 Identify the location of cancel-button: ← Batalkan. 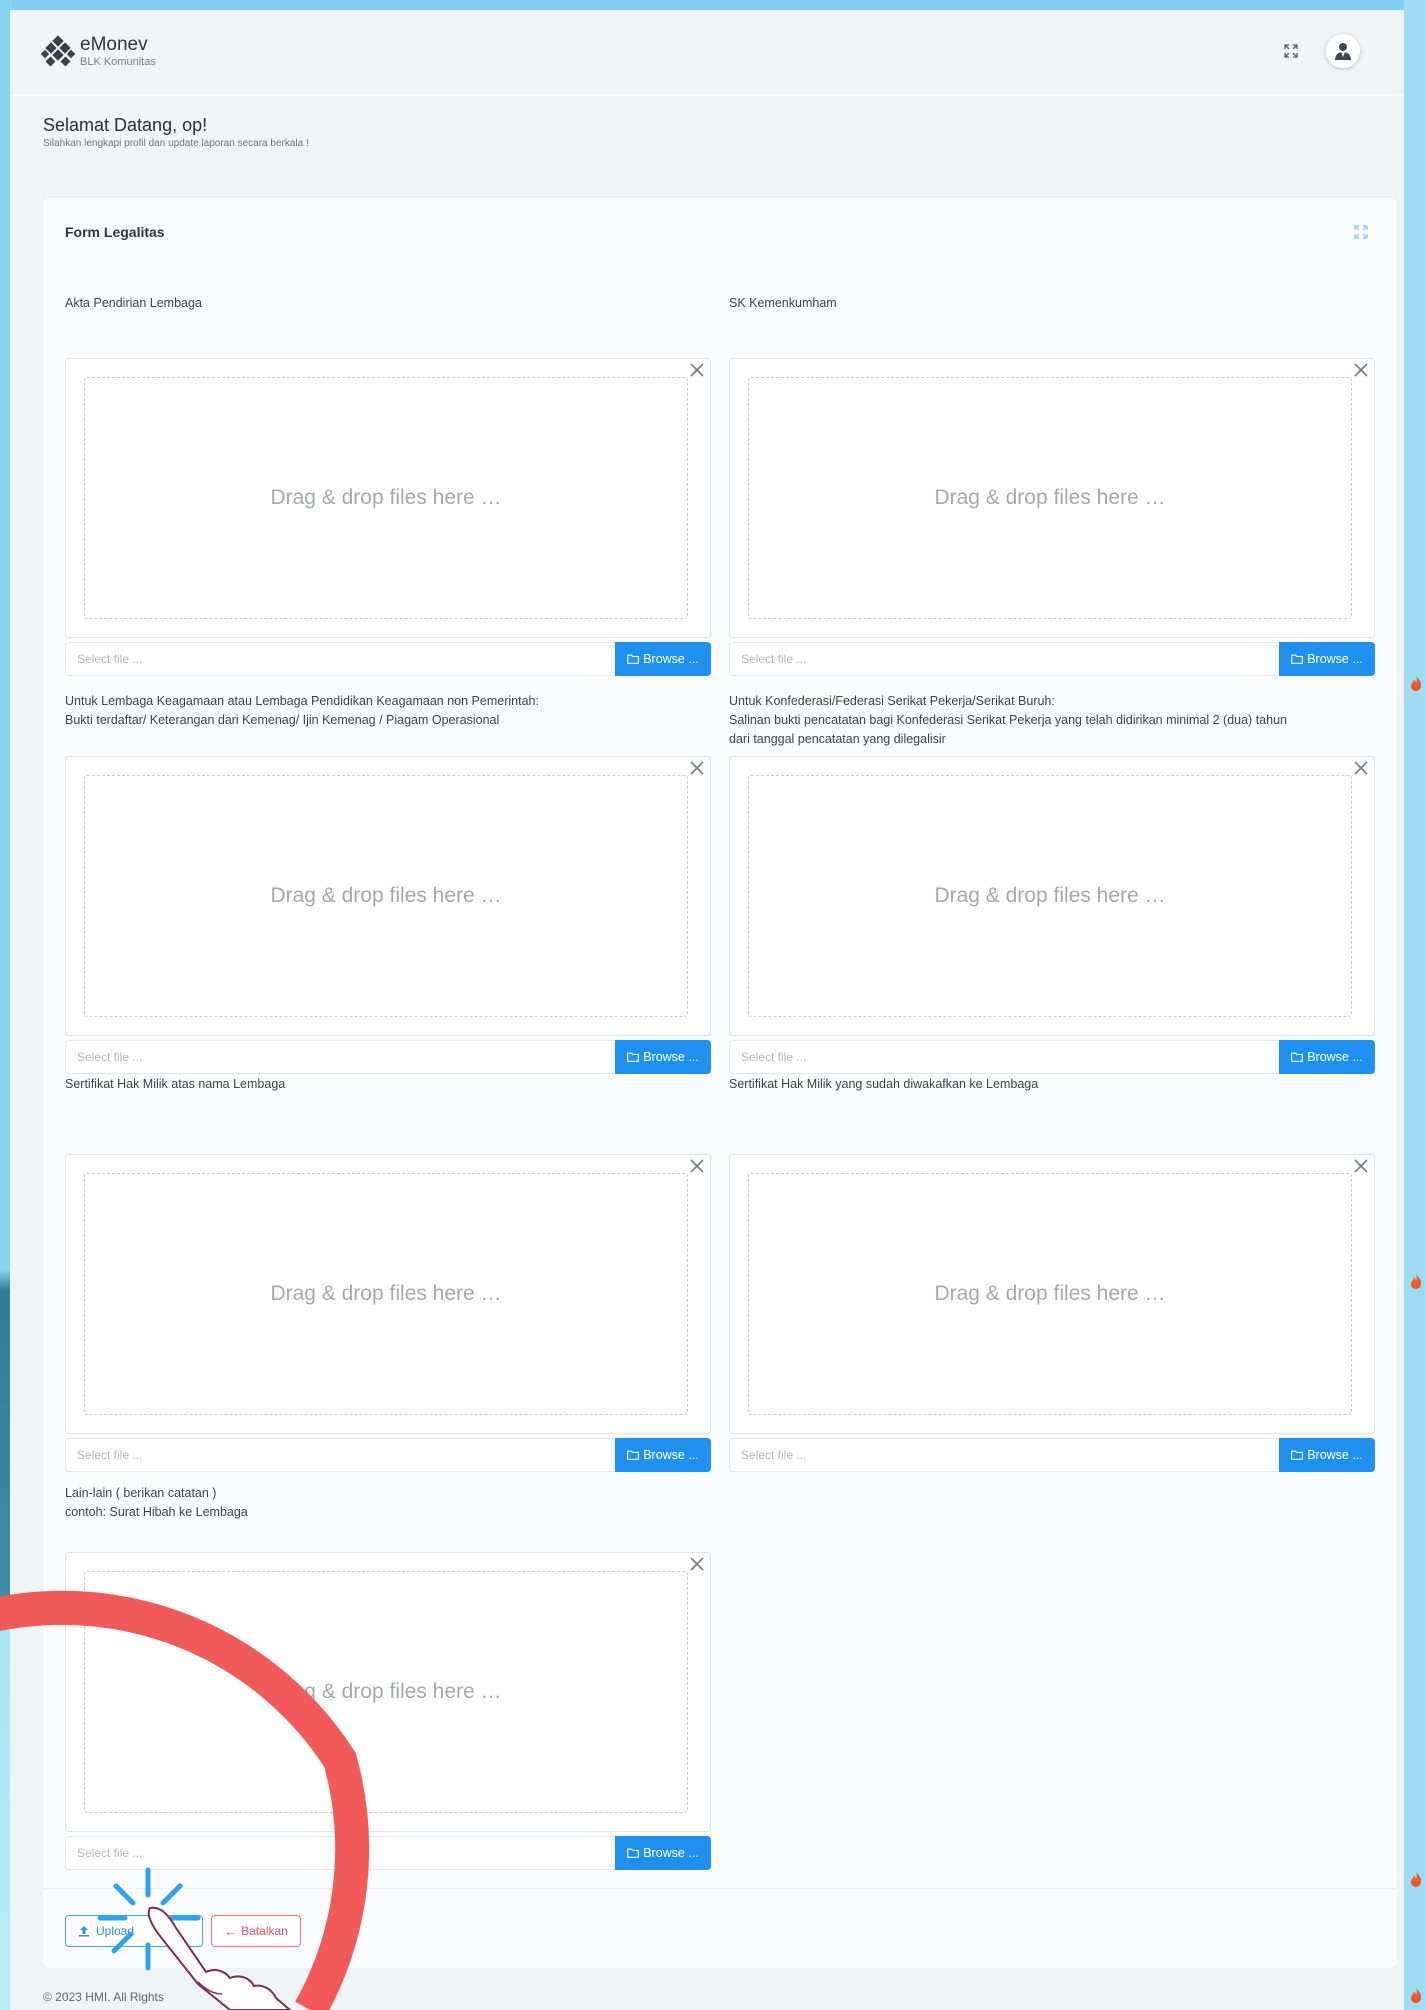
(256, 1931).